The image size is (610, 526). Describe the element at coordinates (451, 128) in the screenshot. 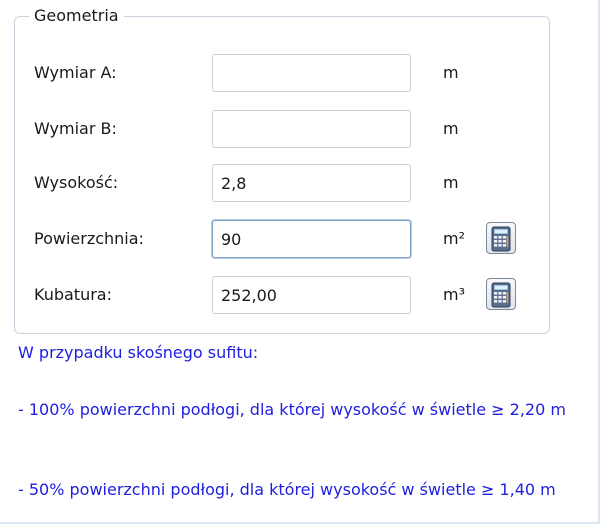

I see `wymiar-b-unit: m` at that location.